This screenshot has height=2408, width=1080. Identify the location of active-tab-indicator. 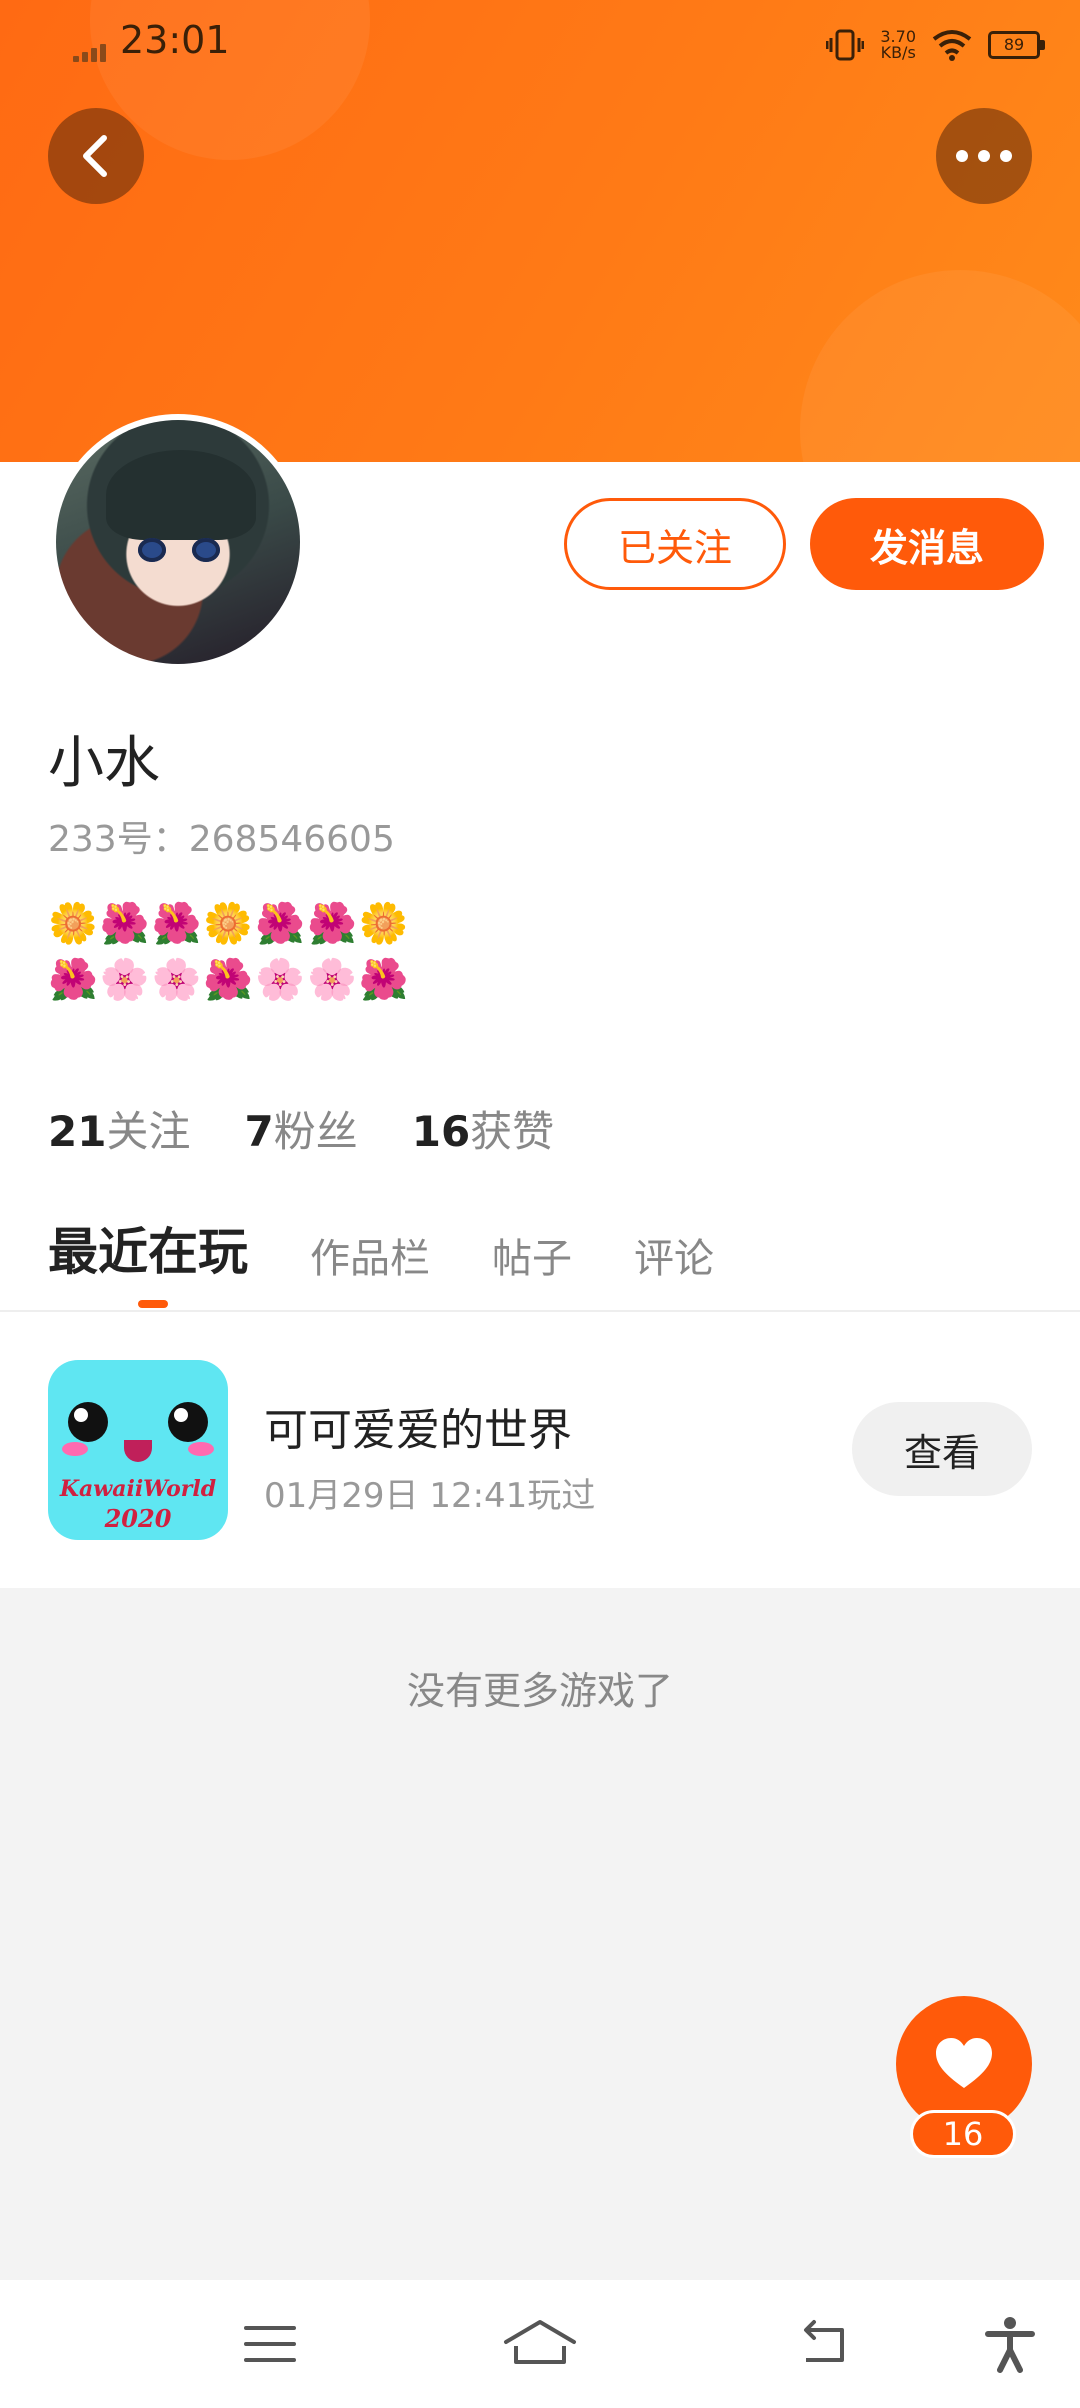
(153, 1304).